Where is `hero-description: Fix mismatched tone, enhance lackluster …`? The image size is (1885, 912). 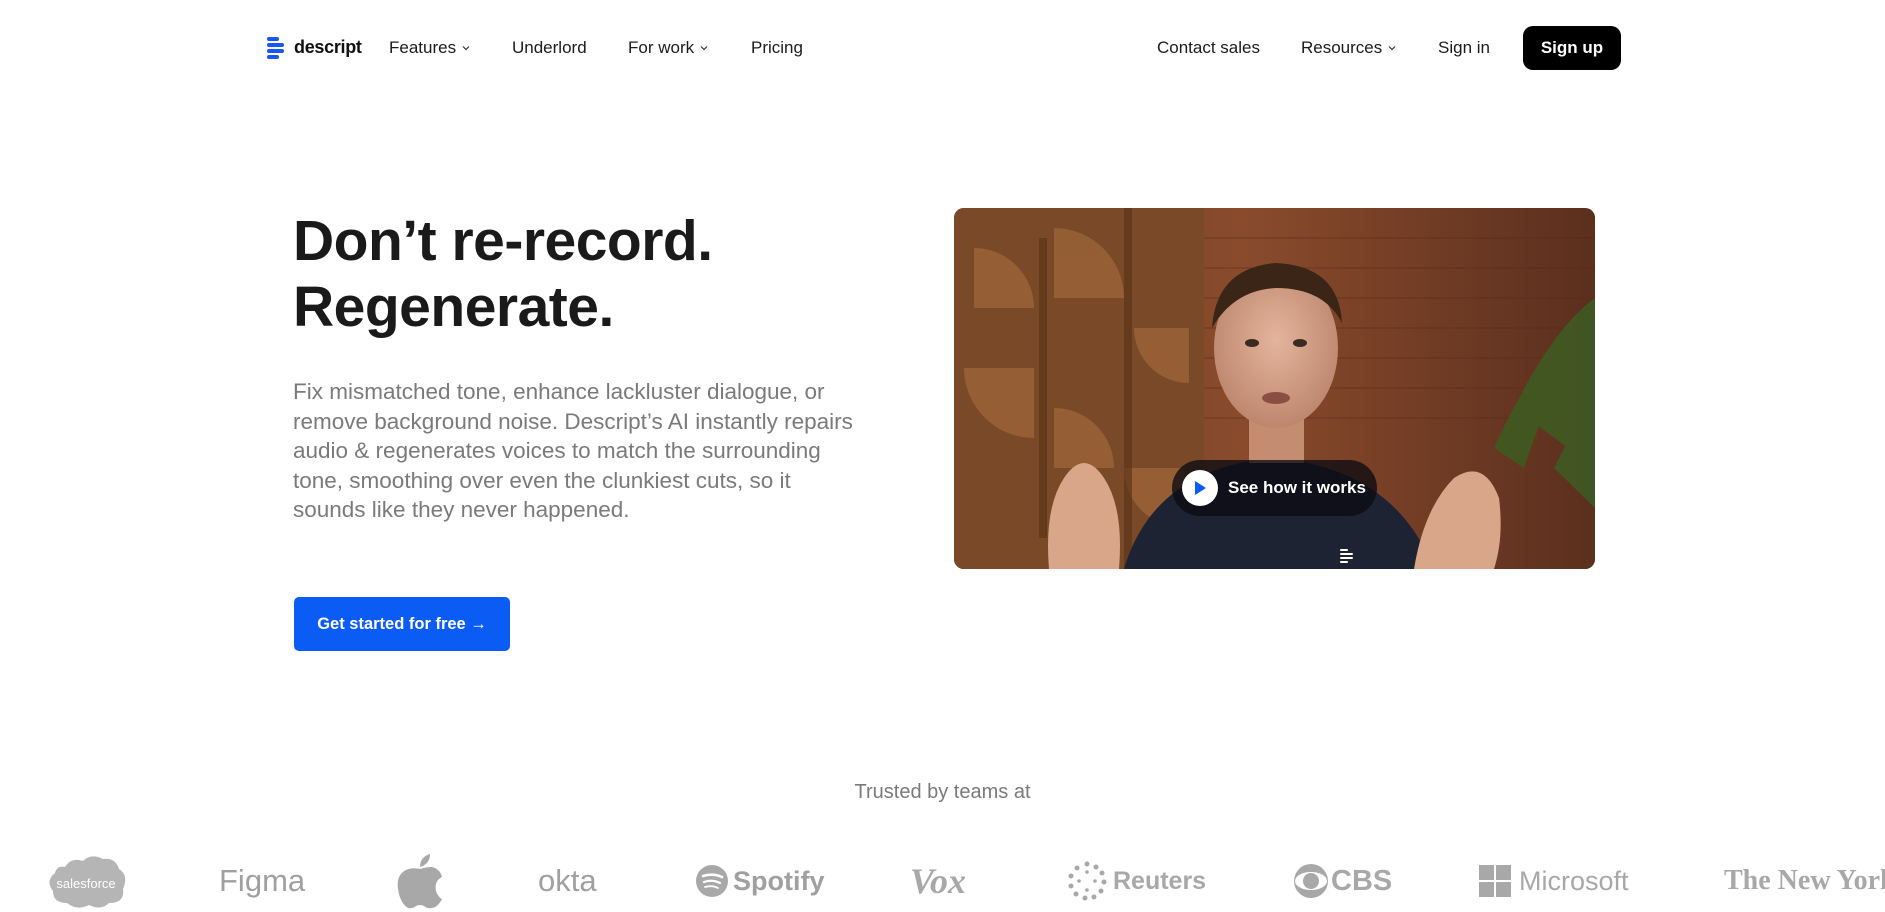 hero-description: Fix mismatched tone, enhance lackluster … is located at coordinates (573, 451).